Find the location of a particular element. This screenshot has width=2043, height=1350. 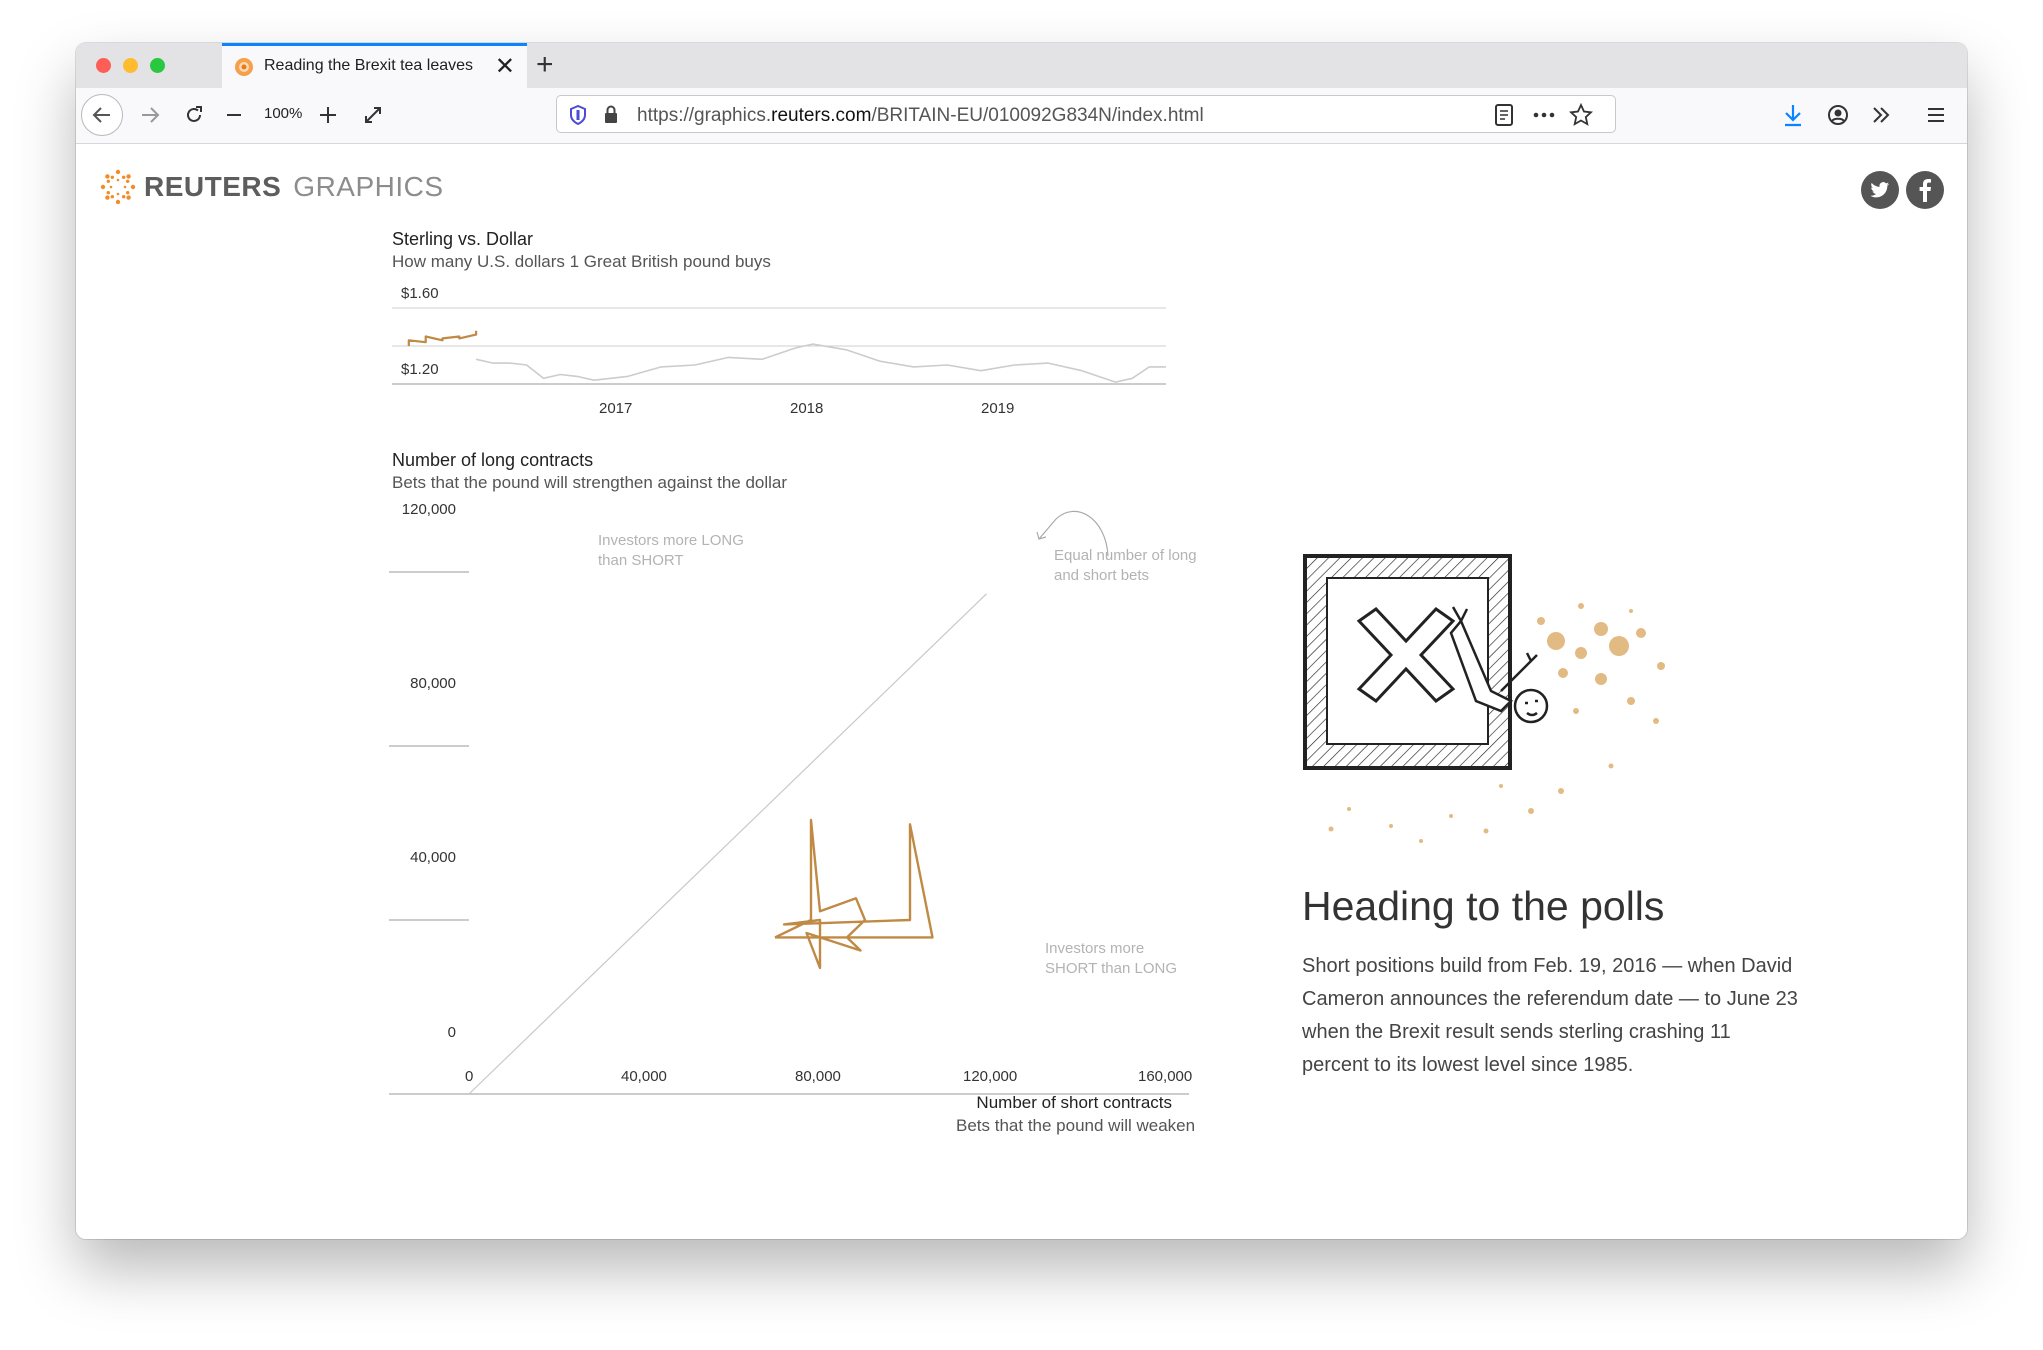

maximize-window-button is located at coordinates (157, 65).